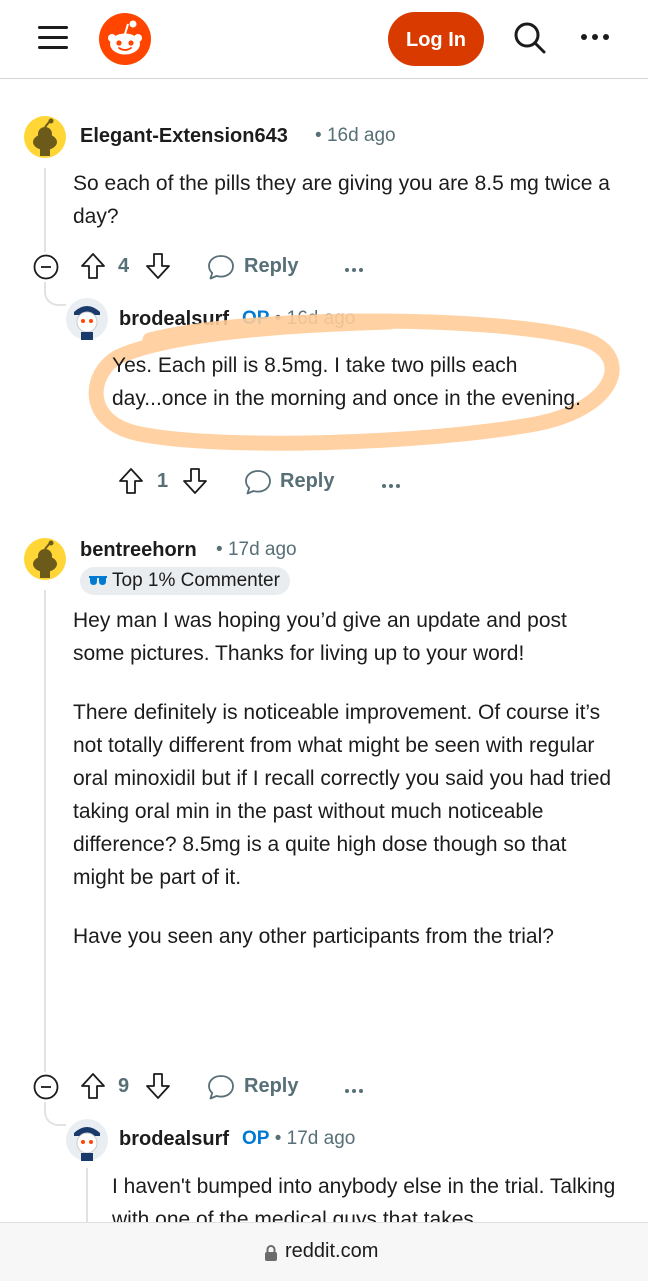 The height and width of the screenshot is (1281, 648). I want to click on comment-author: brodealsurf, so click(174, 1139).